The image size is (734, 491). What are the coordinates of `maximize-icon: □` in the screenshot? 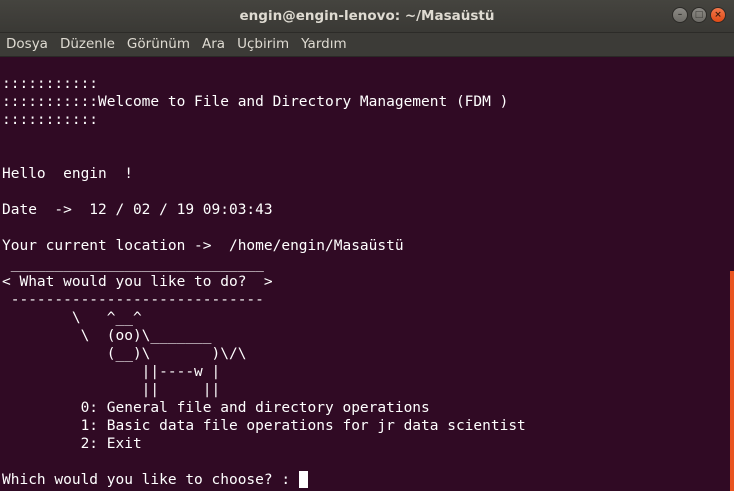 It's located at (699, 14).